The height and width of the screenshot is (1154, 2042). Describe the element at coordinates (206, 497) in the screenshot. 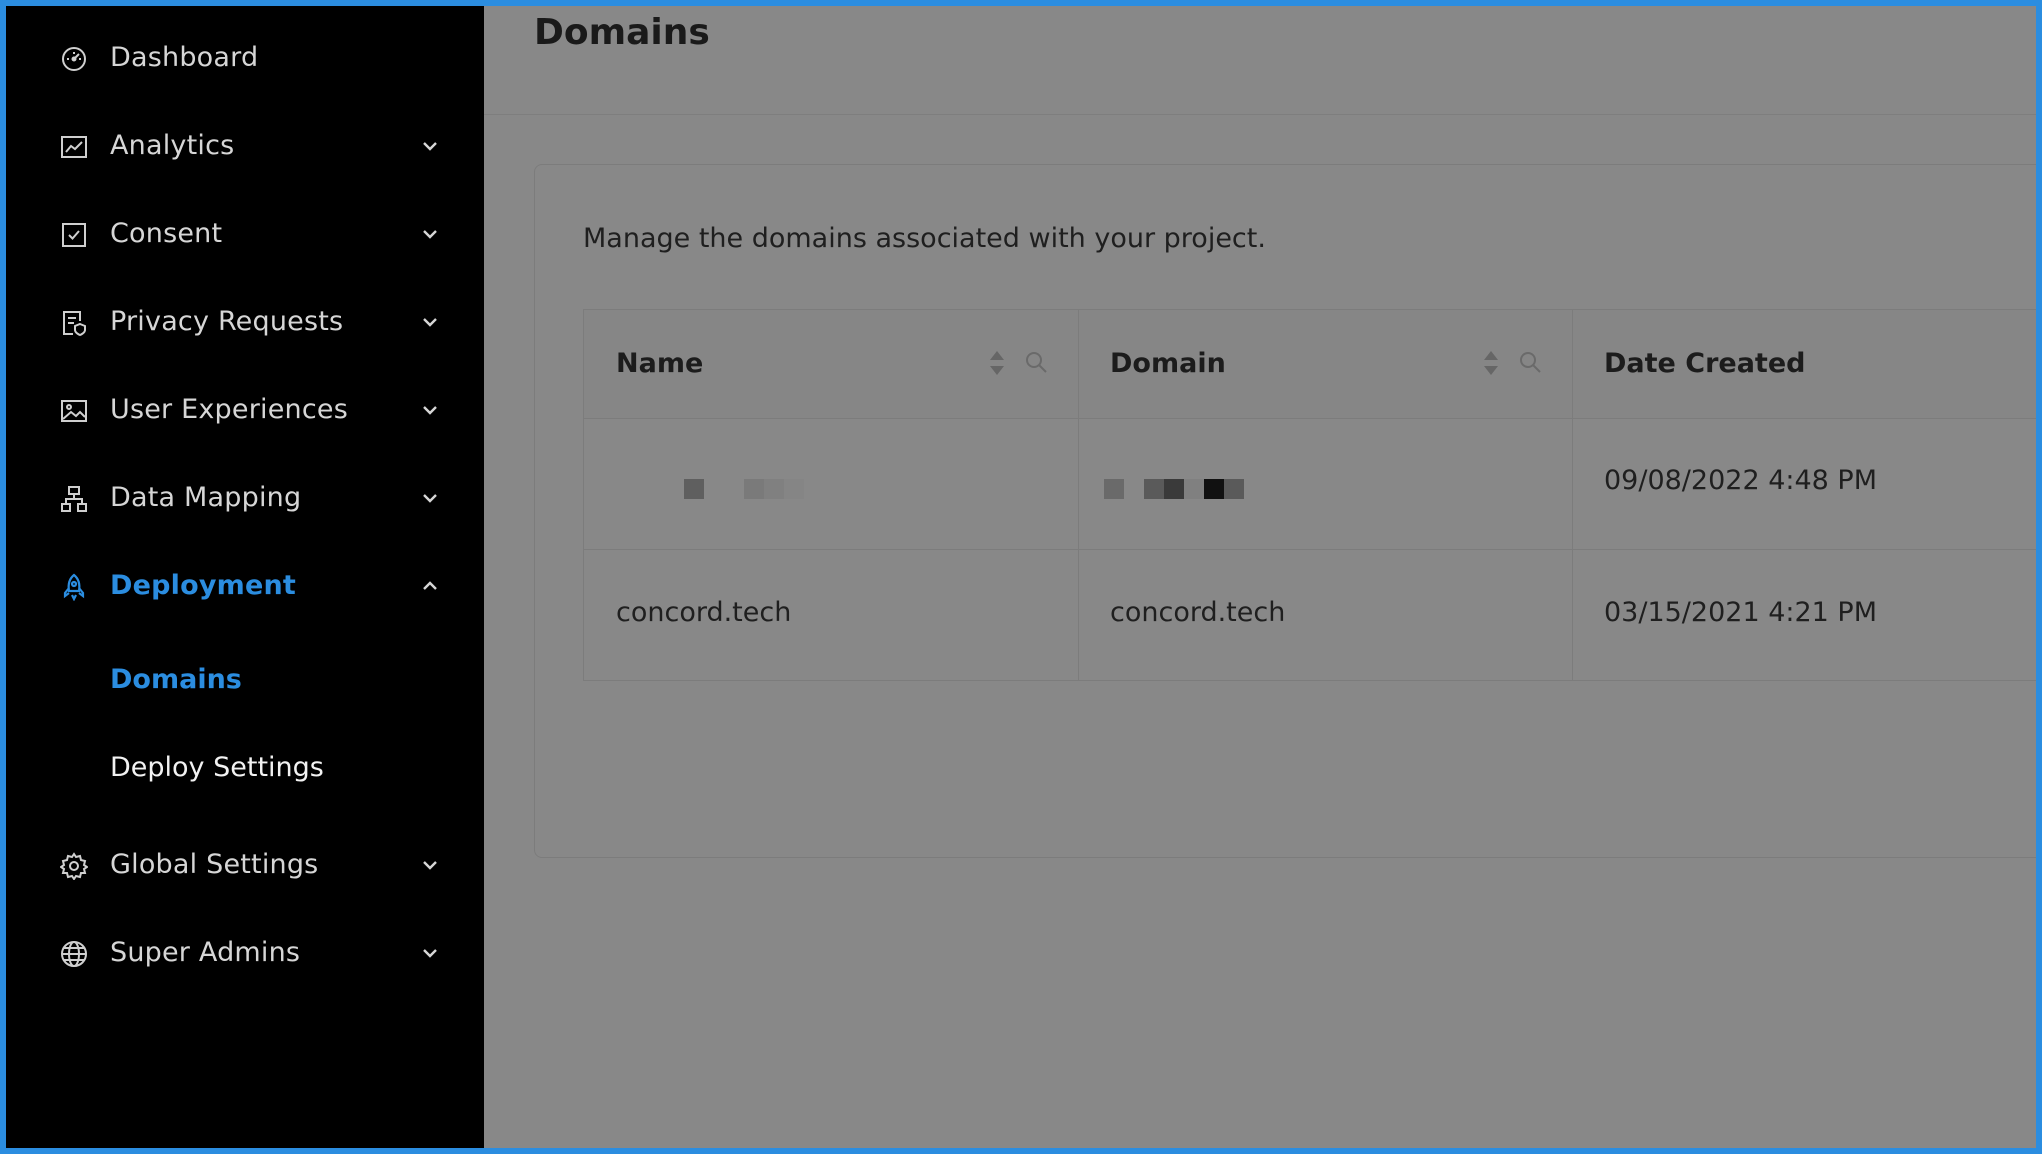

I see `sidebar-item-label: Data Mapping` at that location.